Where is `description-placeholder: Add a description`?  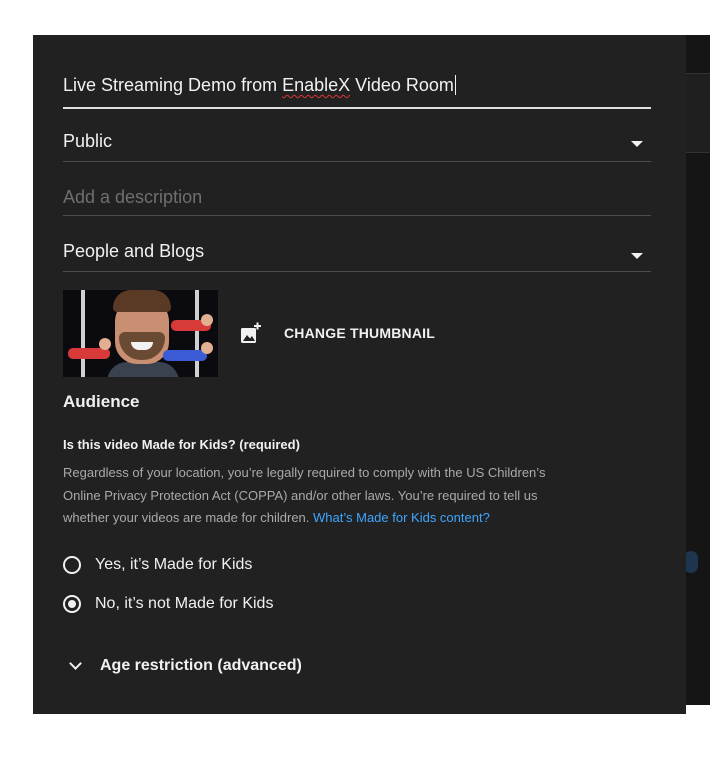 description-placeholder: Add a description is located at coordinates (133, 197).